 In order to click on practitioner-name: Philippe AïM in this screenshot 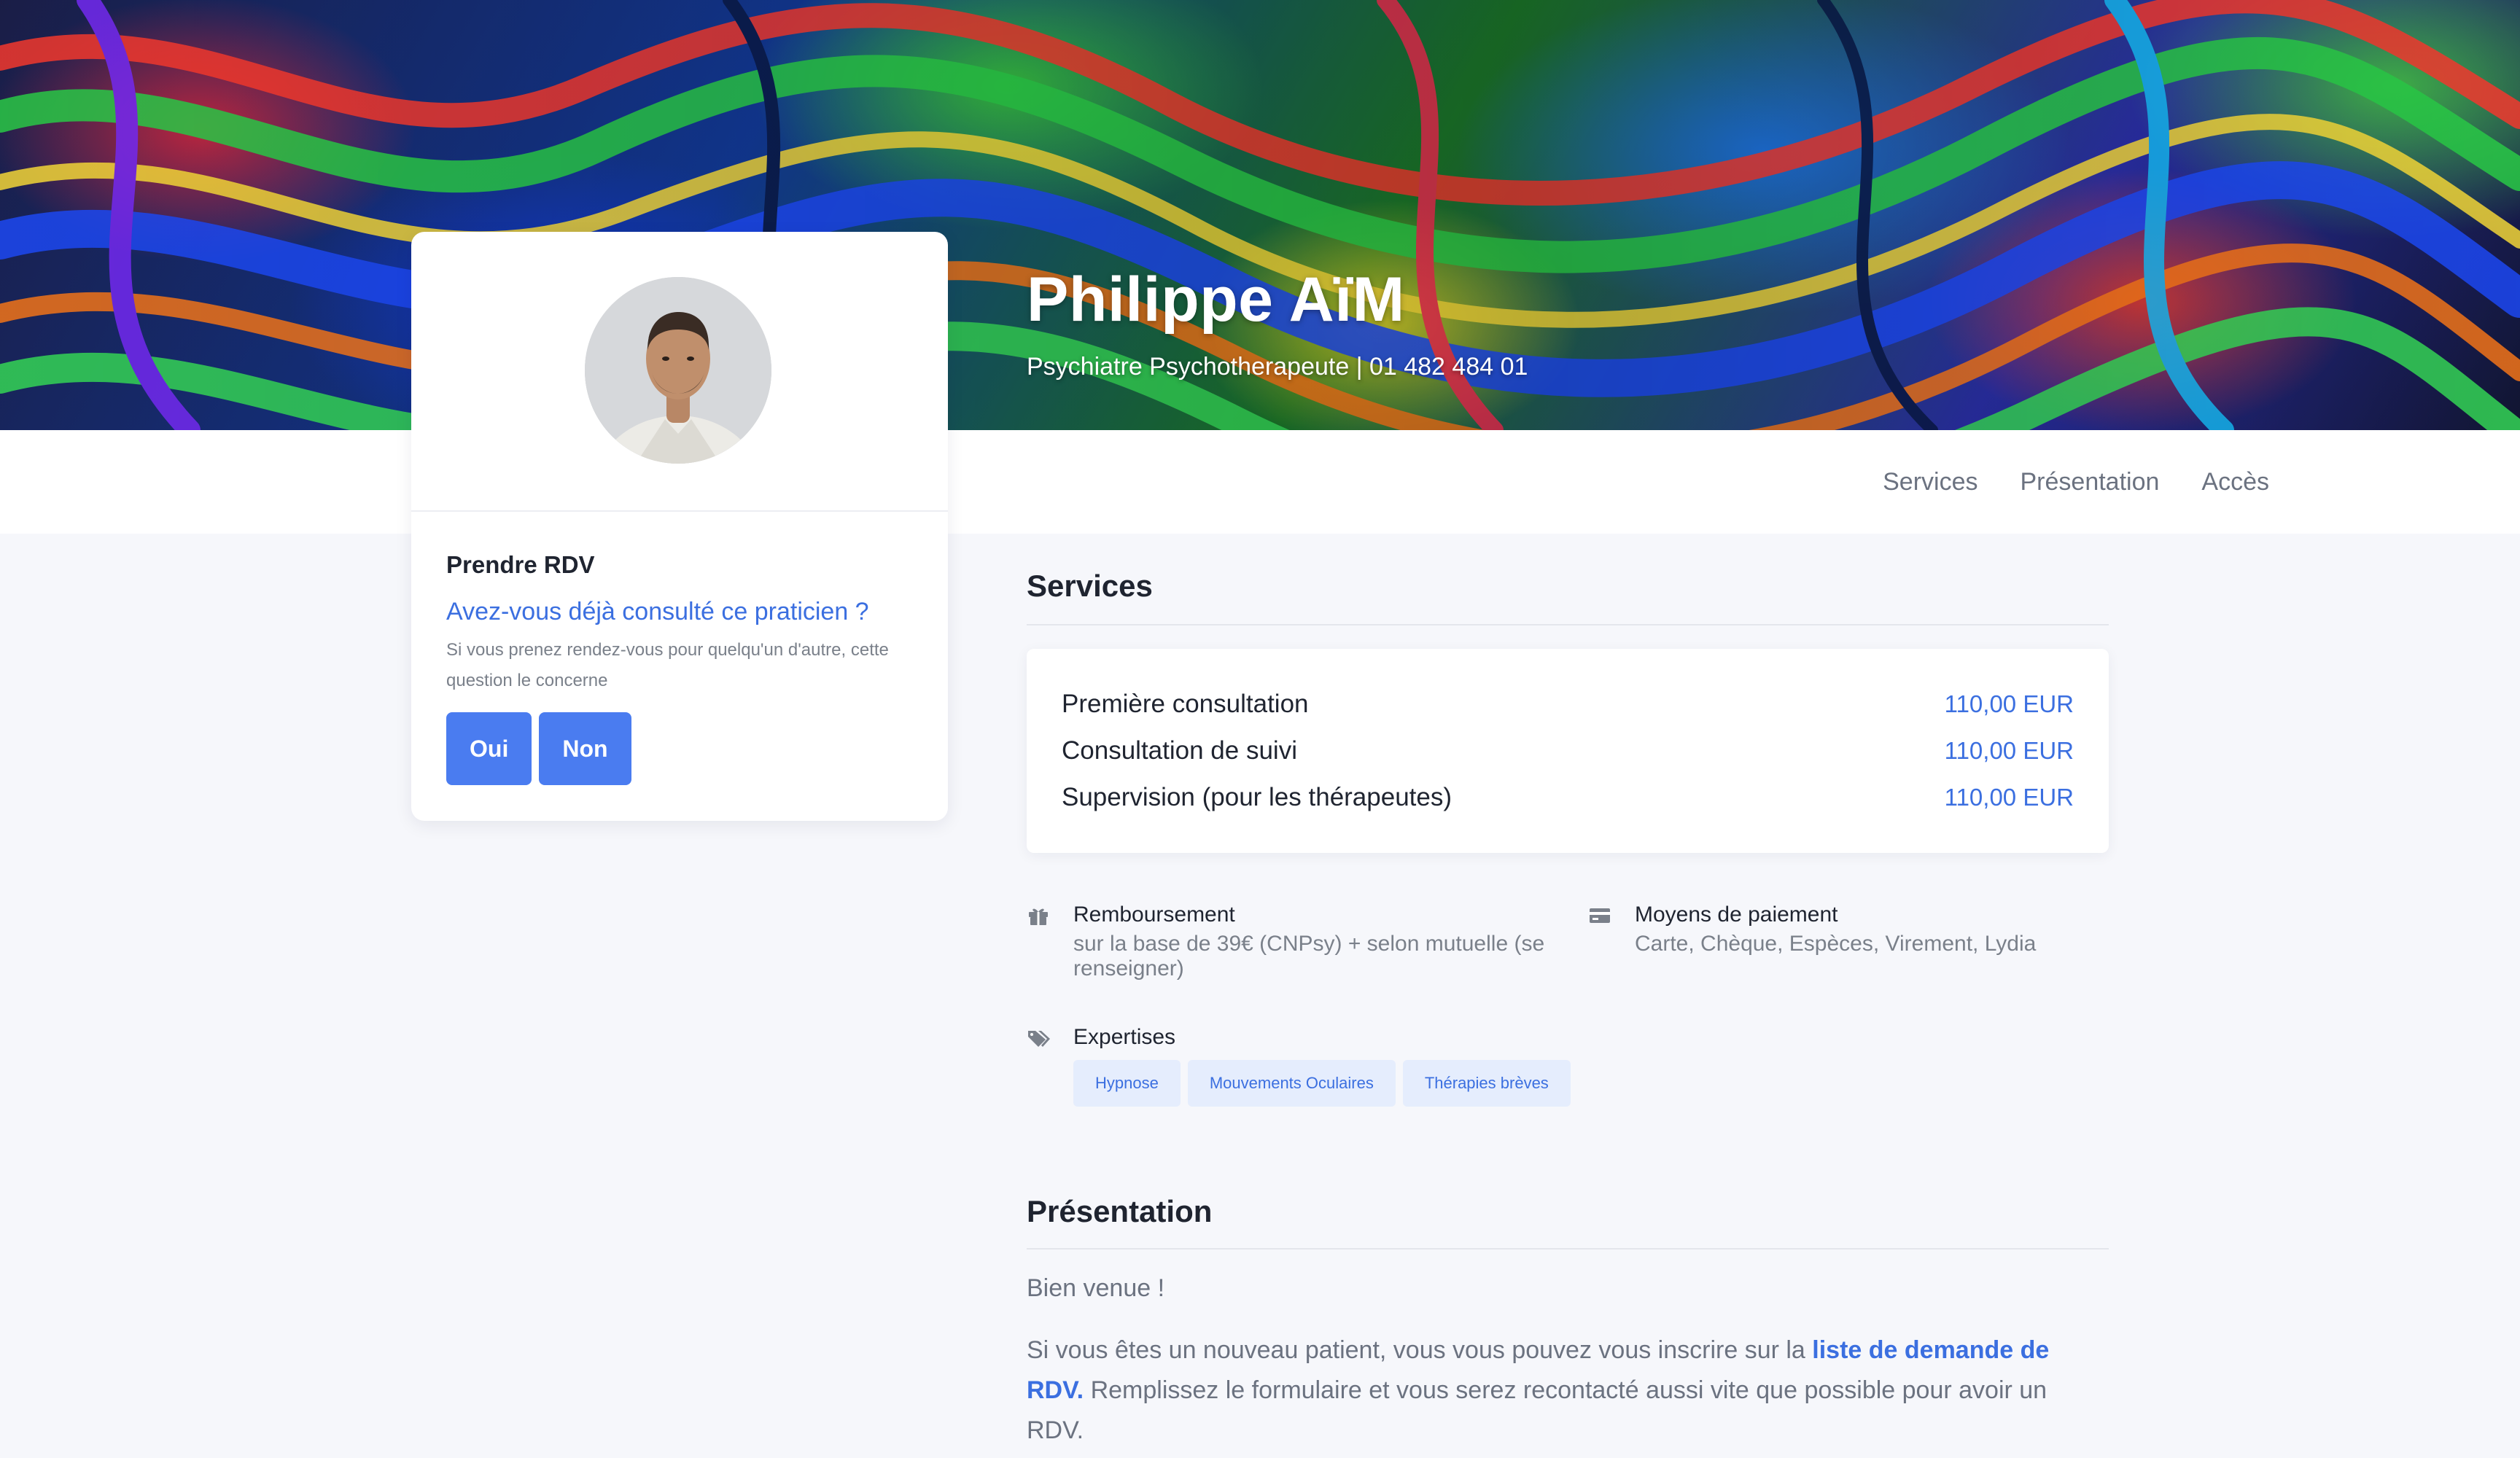, I will do `click(1216, 300)`.